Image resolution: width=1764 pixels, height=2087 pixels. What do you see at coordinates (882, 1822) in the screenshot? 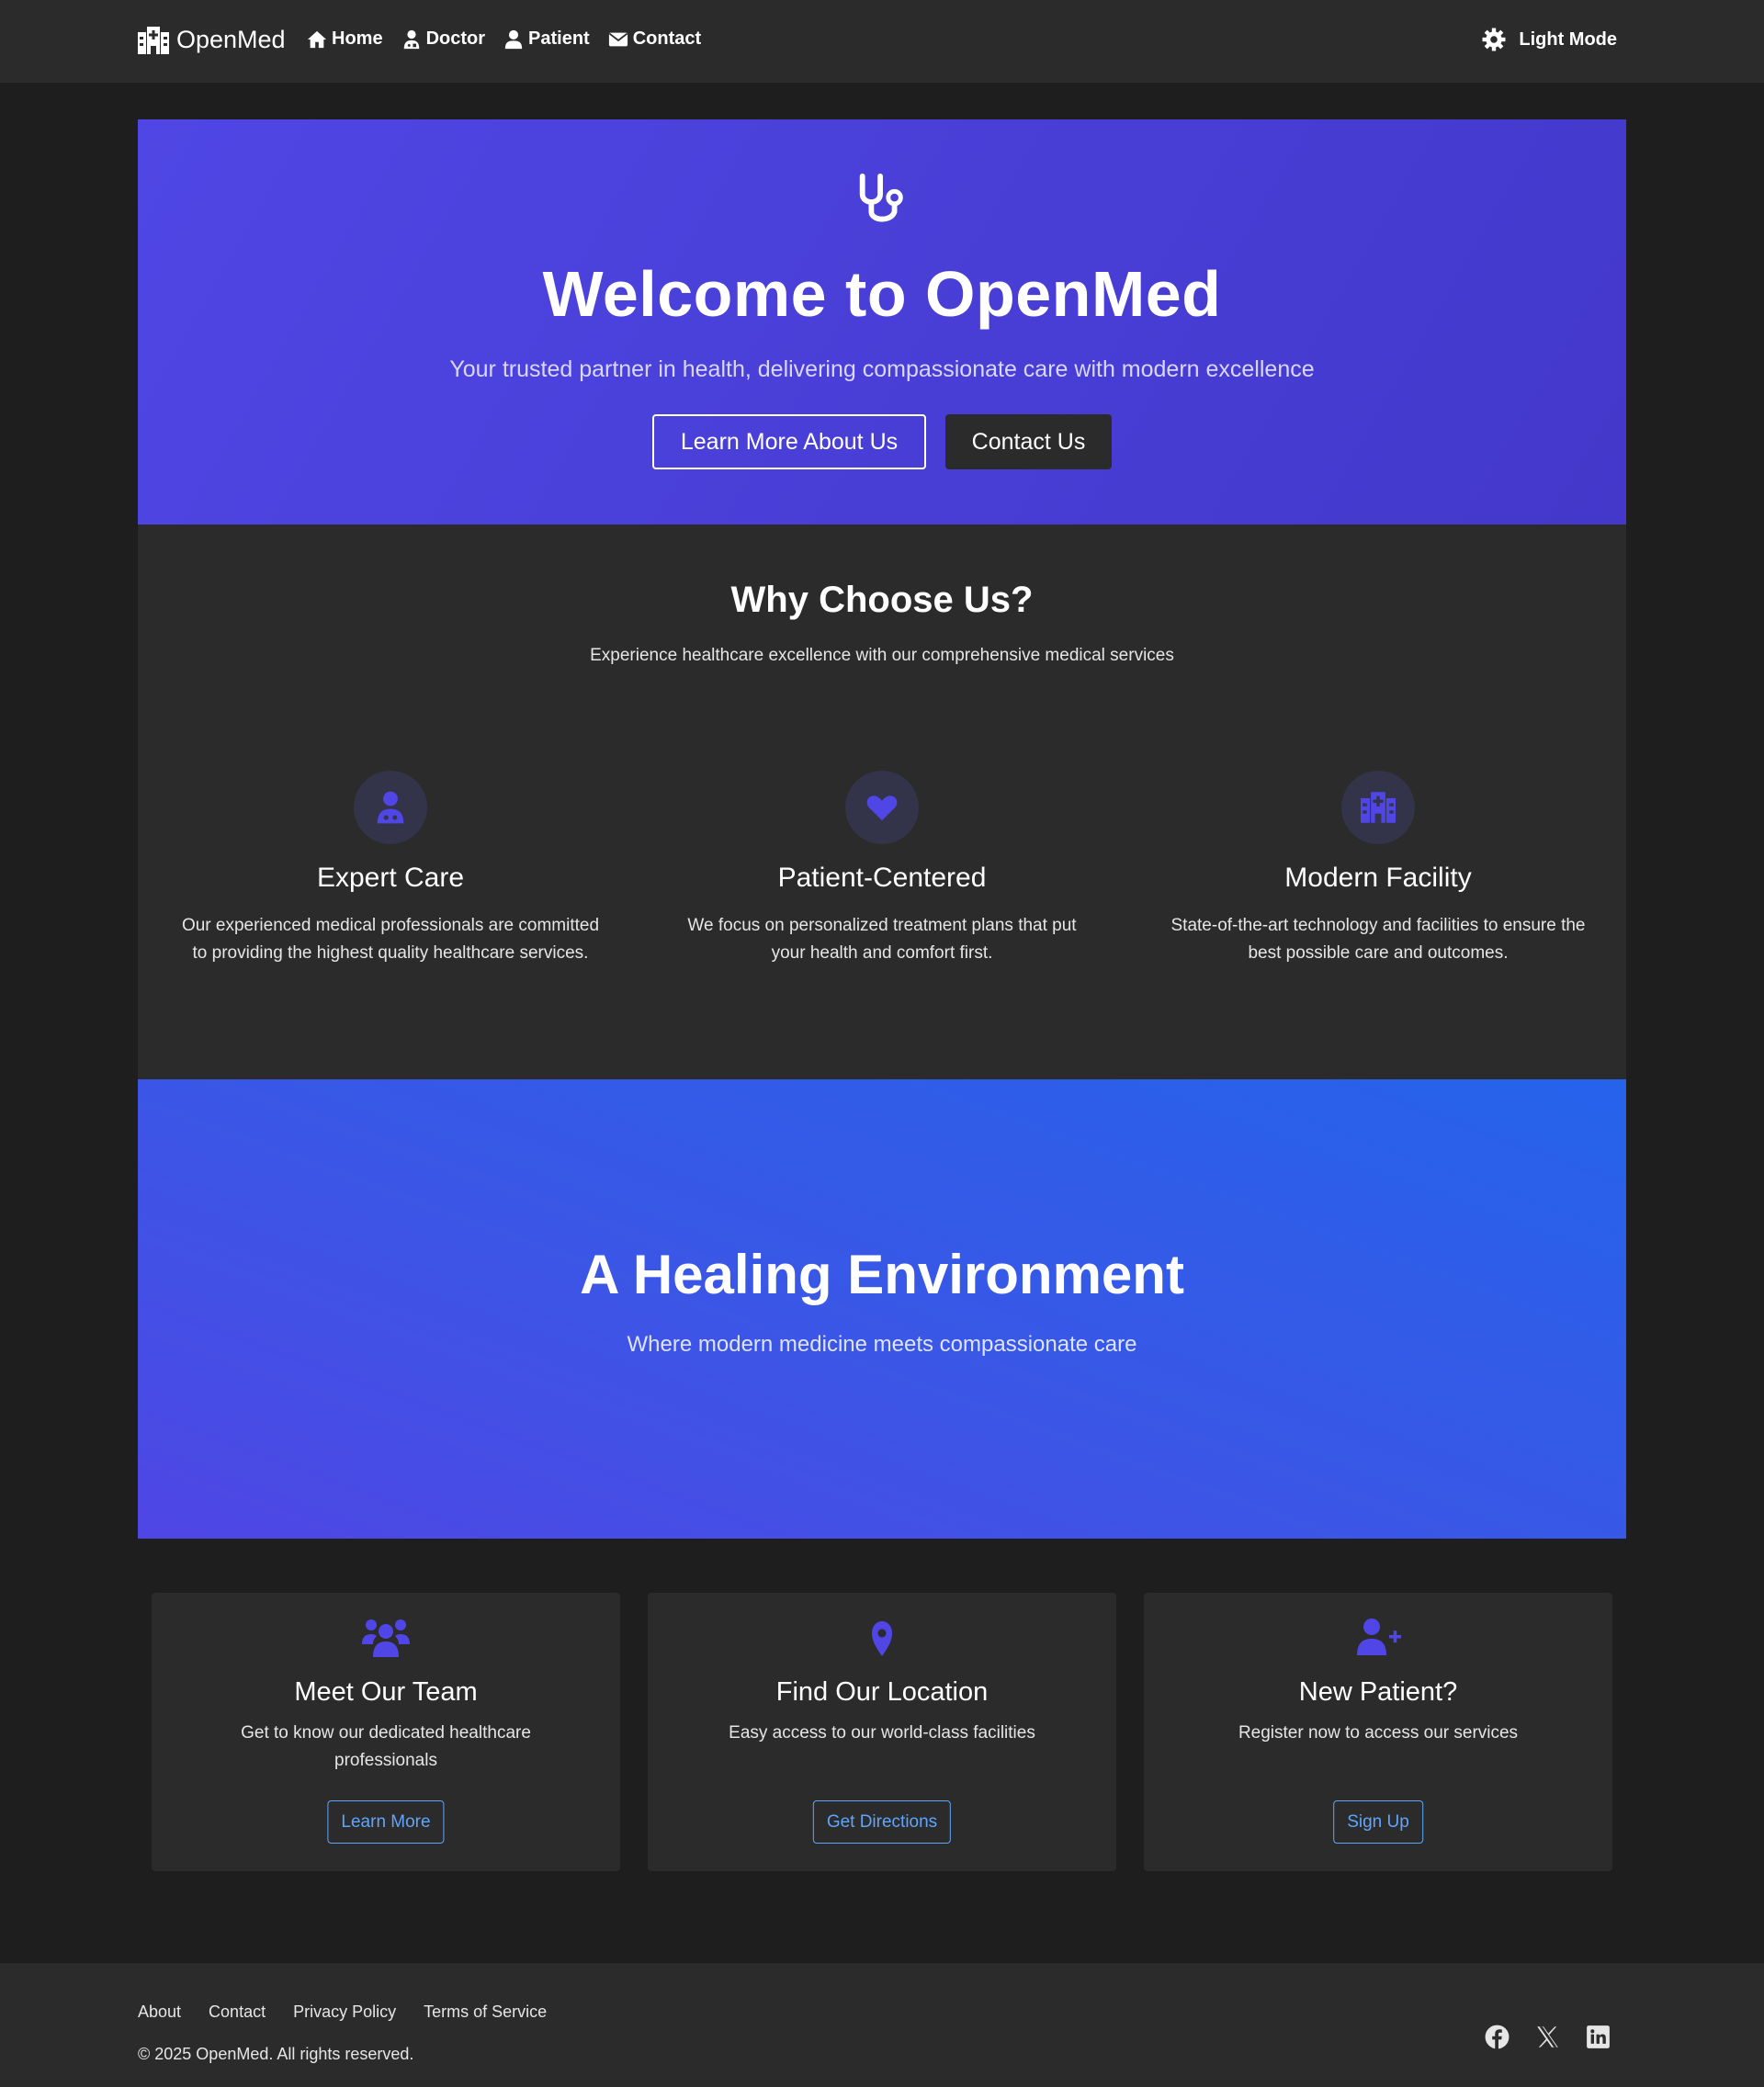
I see `get-directions-button: Get Directions` at bounding box center [882, 1822].